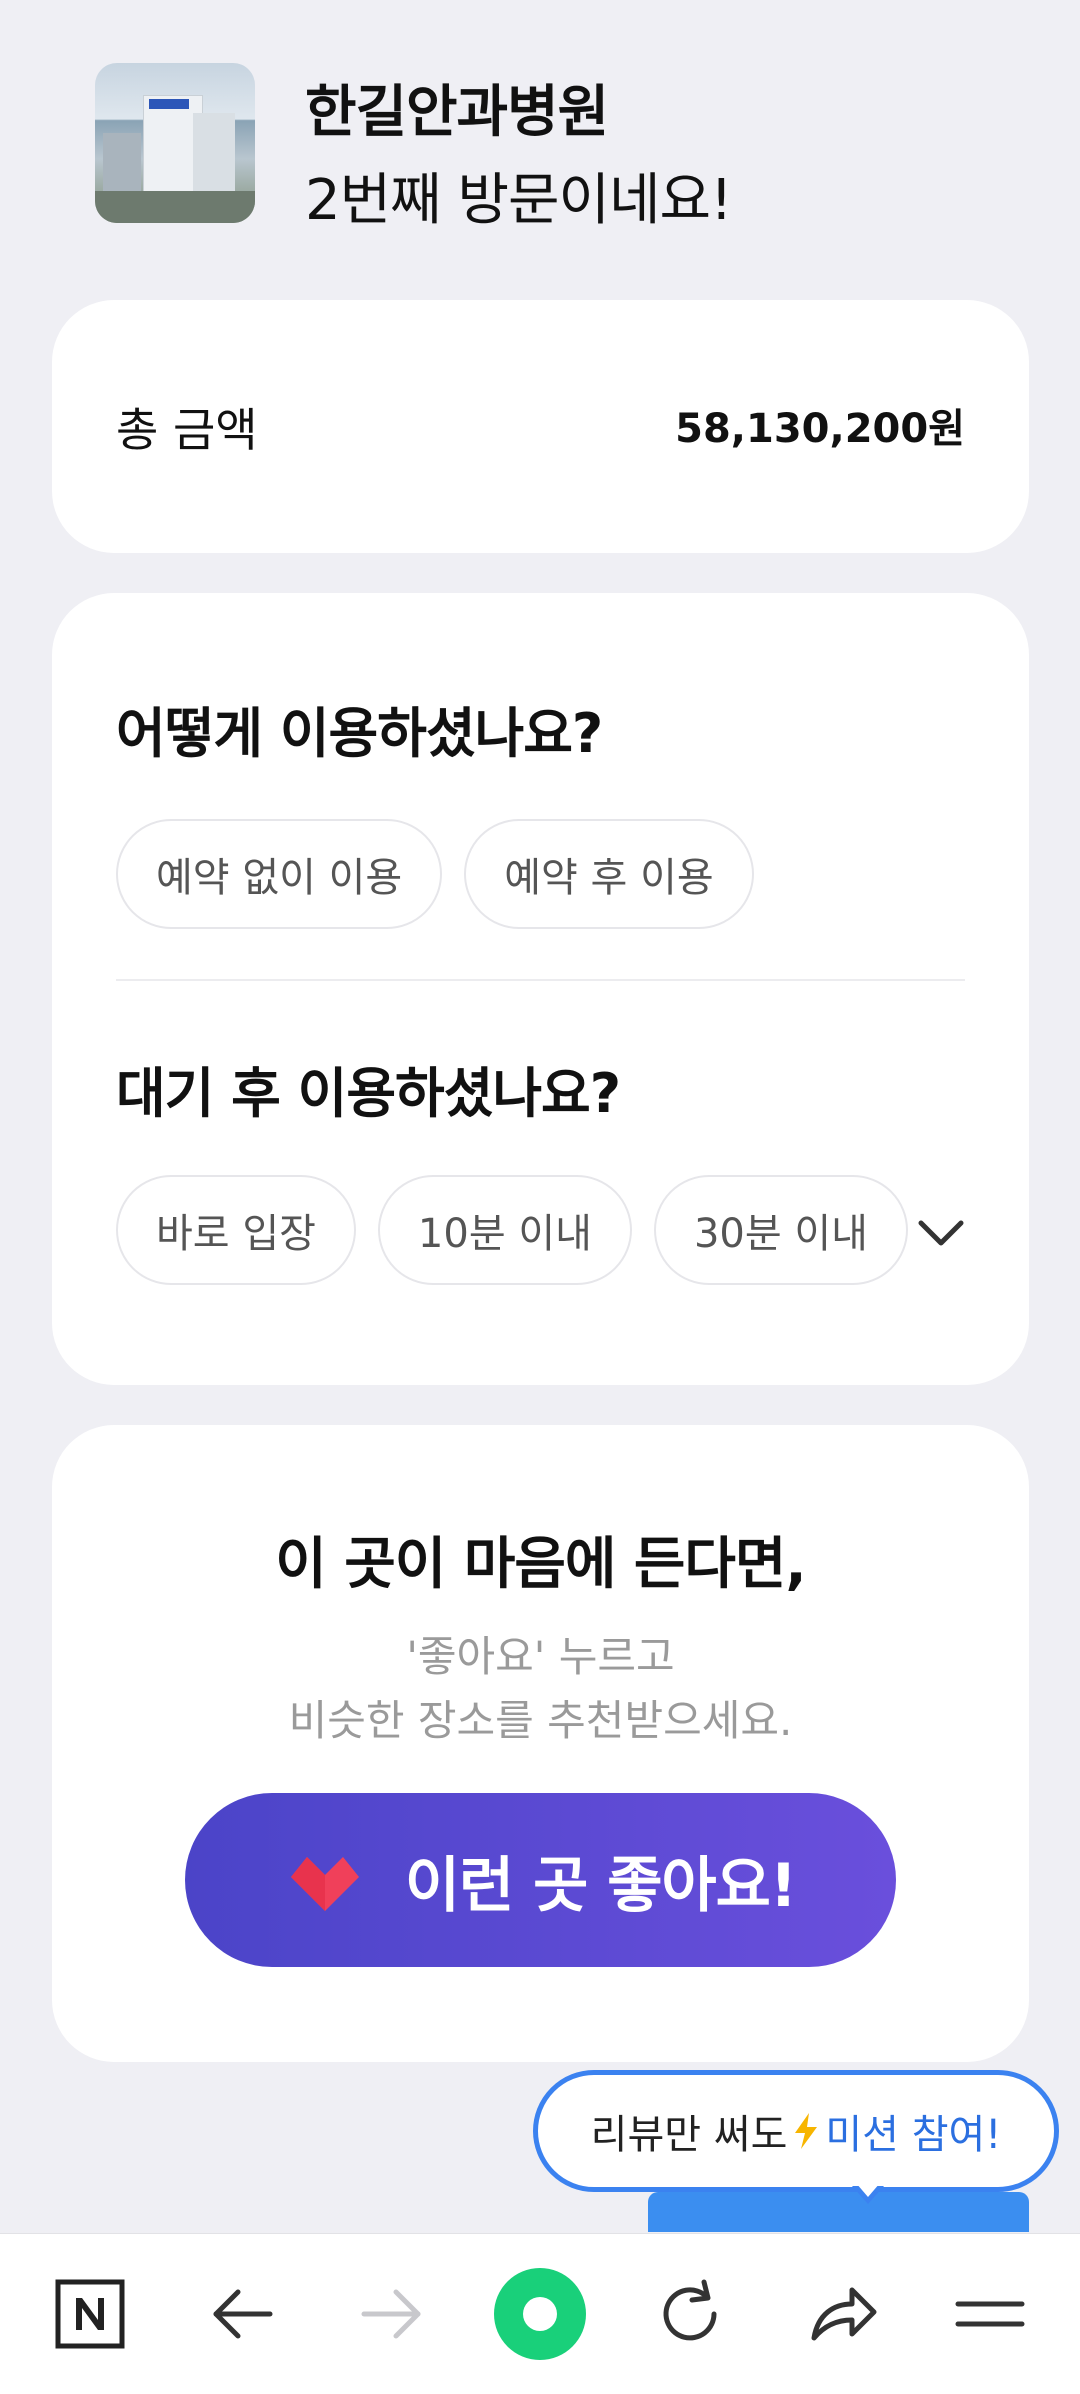 The height and width of the screenshot is (2394, 1080). I want to click on visit-count-text: 2번째 방문이네요!, so click(519, 200).